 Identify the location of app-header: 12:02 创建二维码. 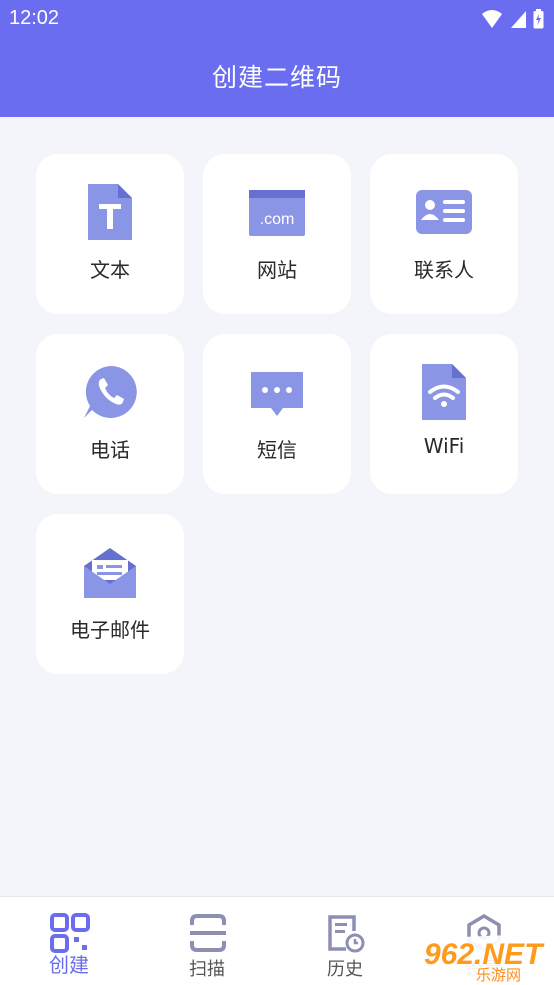
(277, 58).